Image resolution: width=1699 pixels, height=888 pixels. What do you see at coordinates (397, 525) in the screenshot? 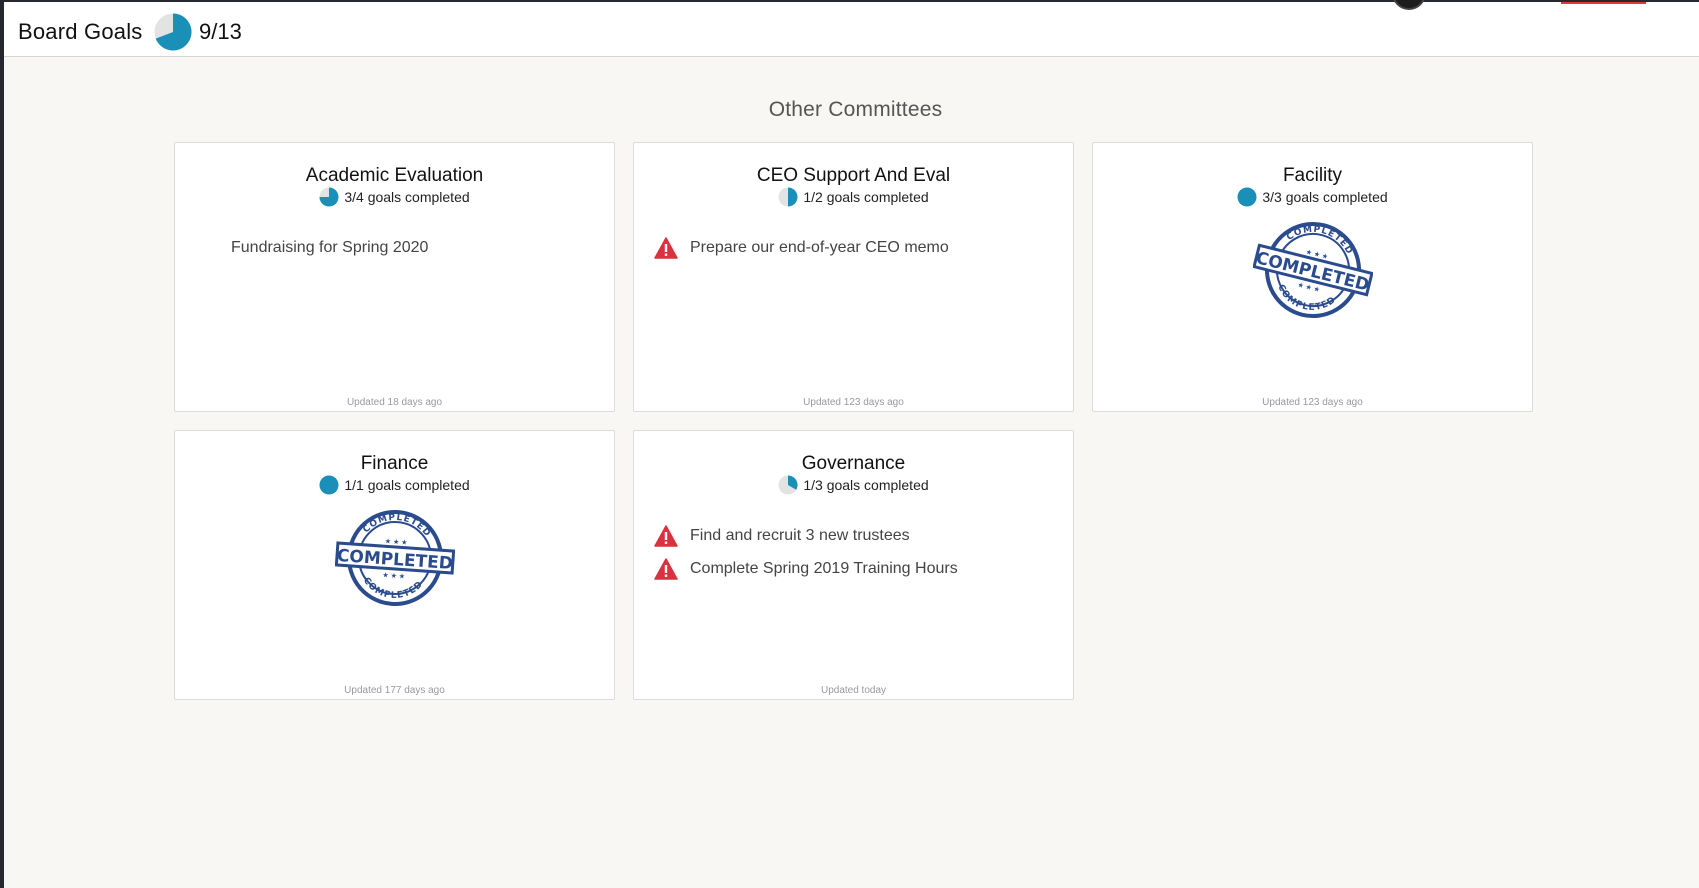
I see `svg-text: COMPLETED` at bounding box center [397, 525].